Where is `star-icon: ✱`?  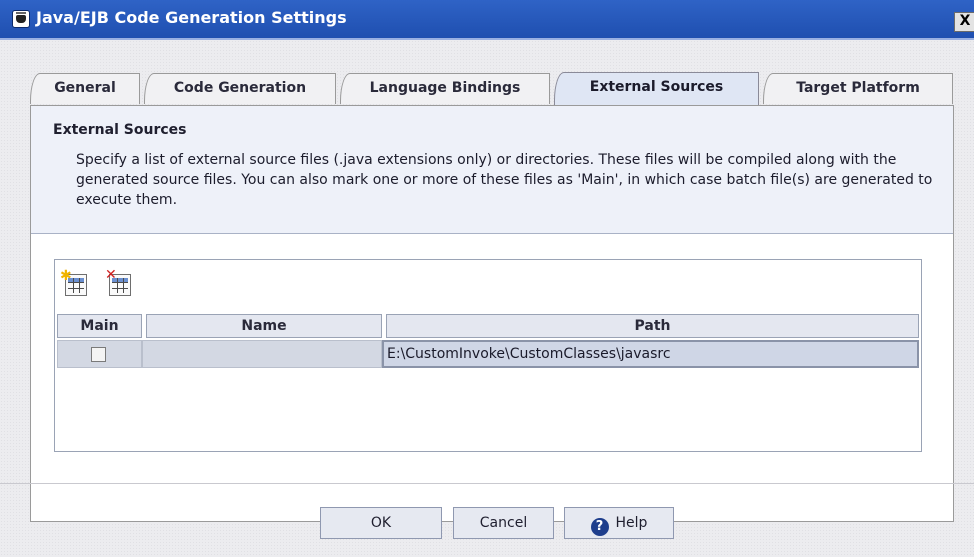 star-icon: ✱ is located at coordinates (66, 276).